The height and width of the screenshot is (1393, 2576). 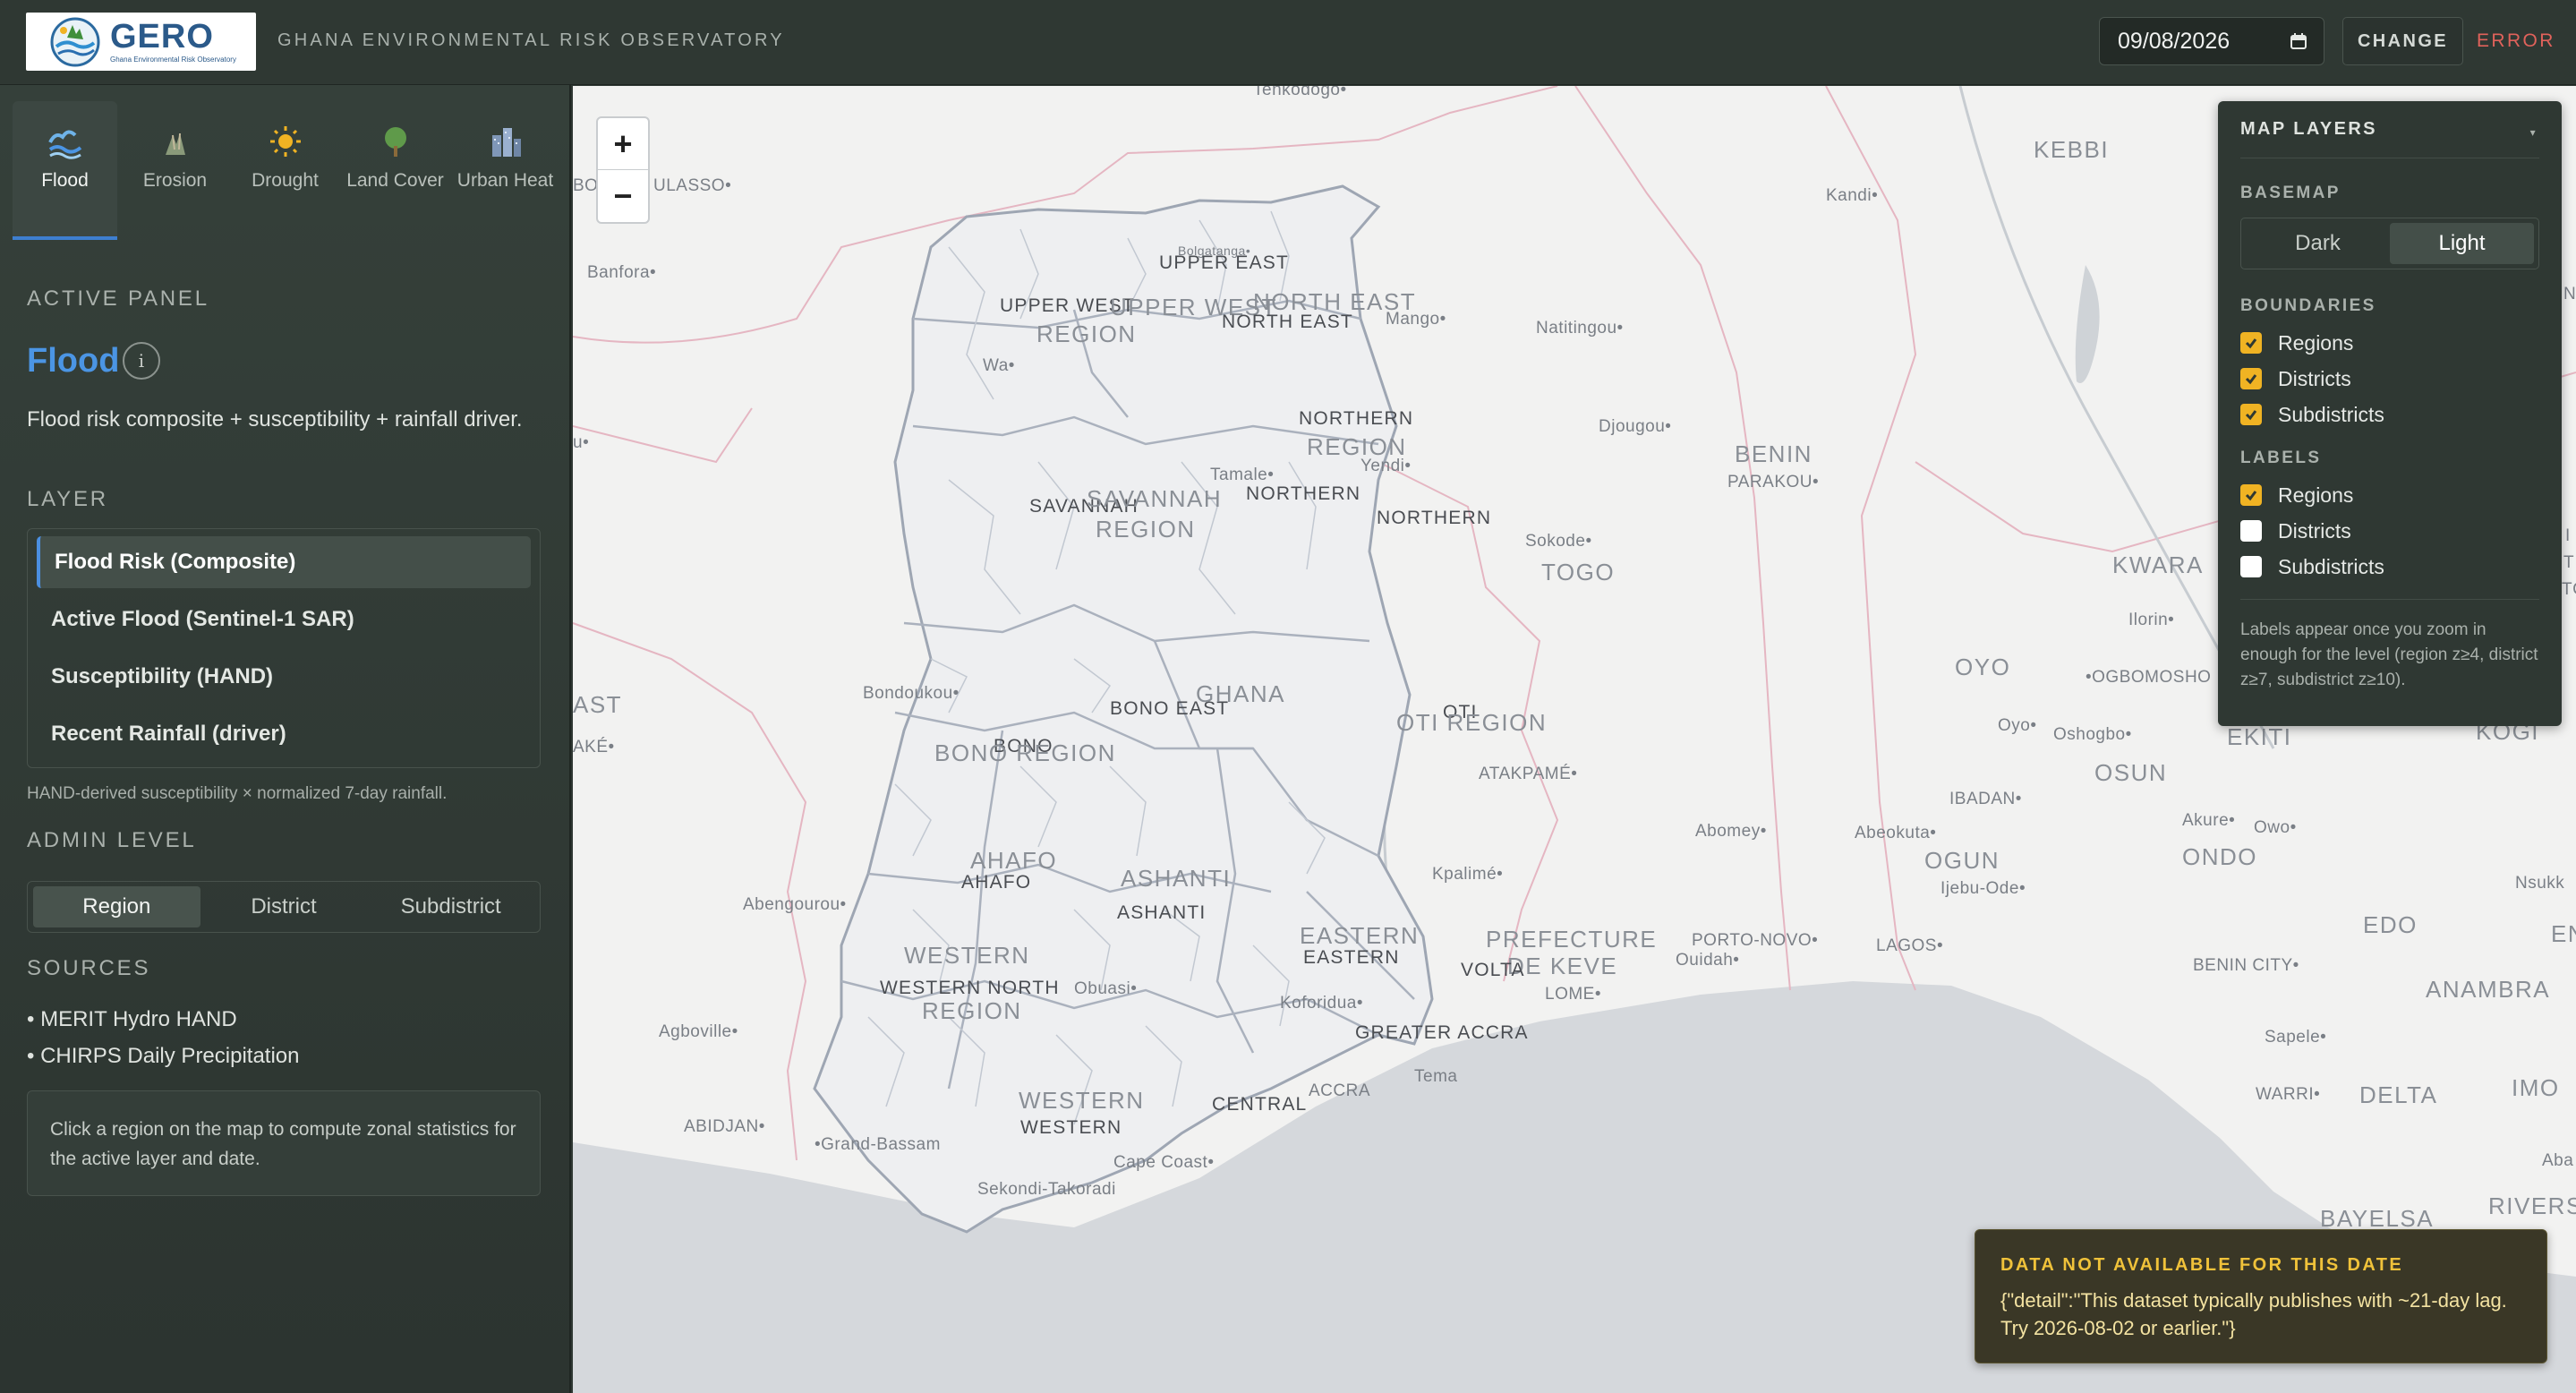 What do you see at coordinates (1442, 1032) in the screenshot?
I see `map-label: GREATER ACCRA` at bounding box center [1442, 1032].